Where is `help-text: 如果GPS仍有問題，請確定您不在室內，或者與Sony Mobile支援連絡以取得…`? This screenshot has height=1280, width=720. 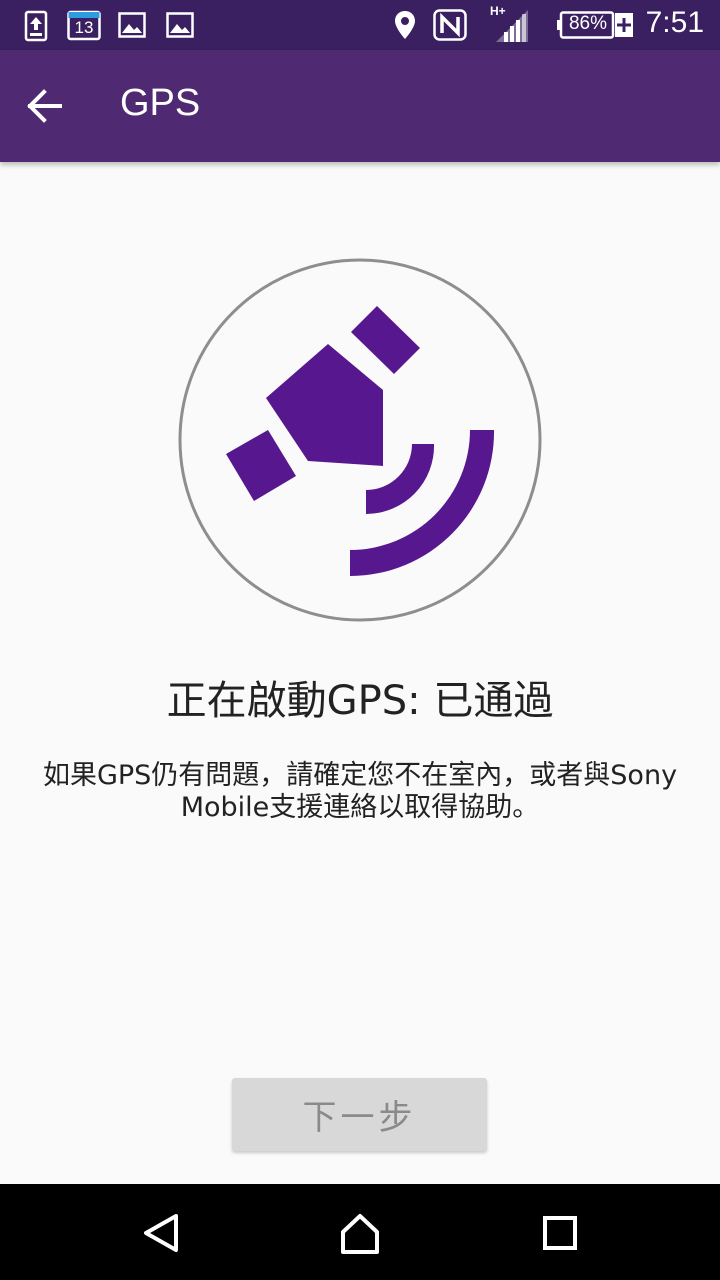
help-text: 如果GPS仍有問題，請確定您不在室內，或者與Sony Mobile支援連絡以取得… is located at coordinates (360, 791).